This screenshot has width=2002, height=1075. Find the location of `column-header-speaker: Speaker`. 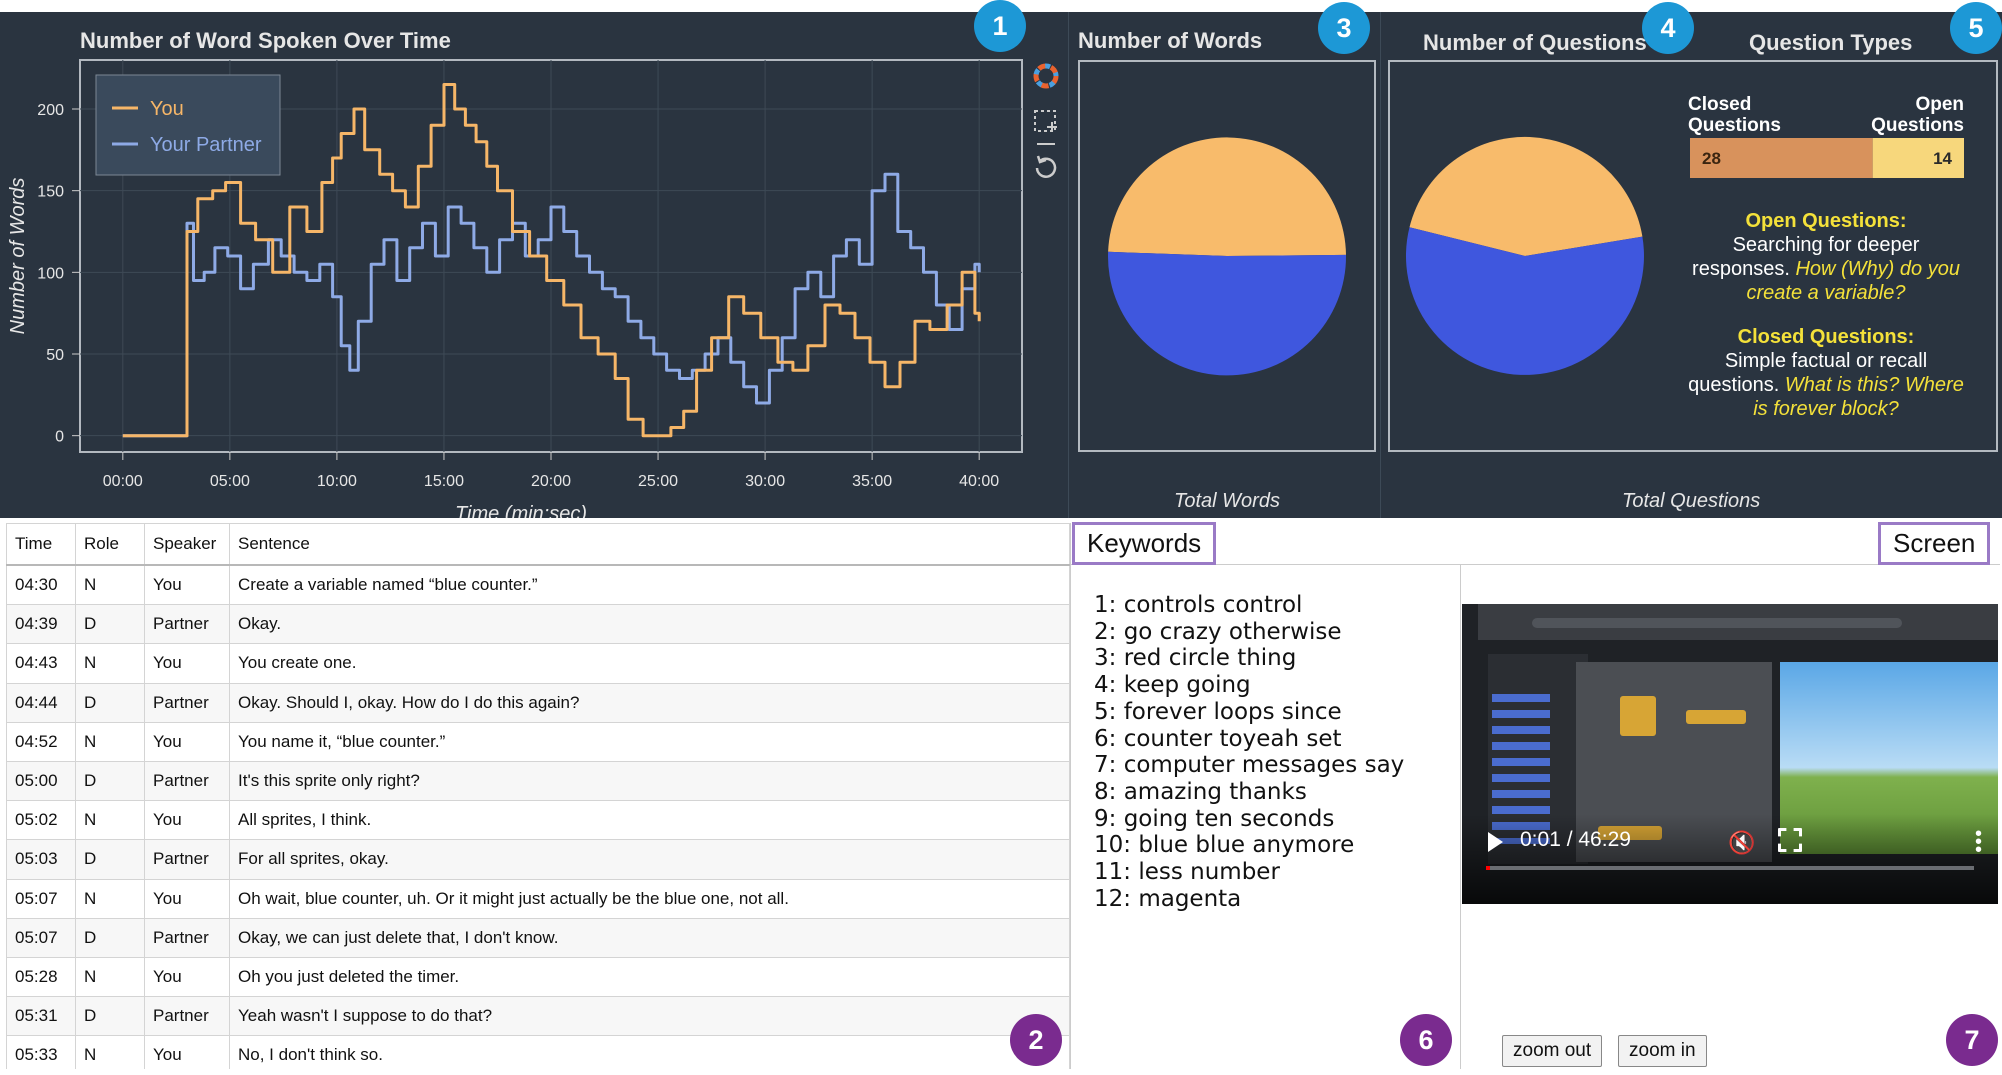

column-header-speaker: Speaker is located at coordinates (187, 544).